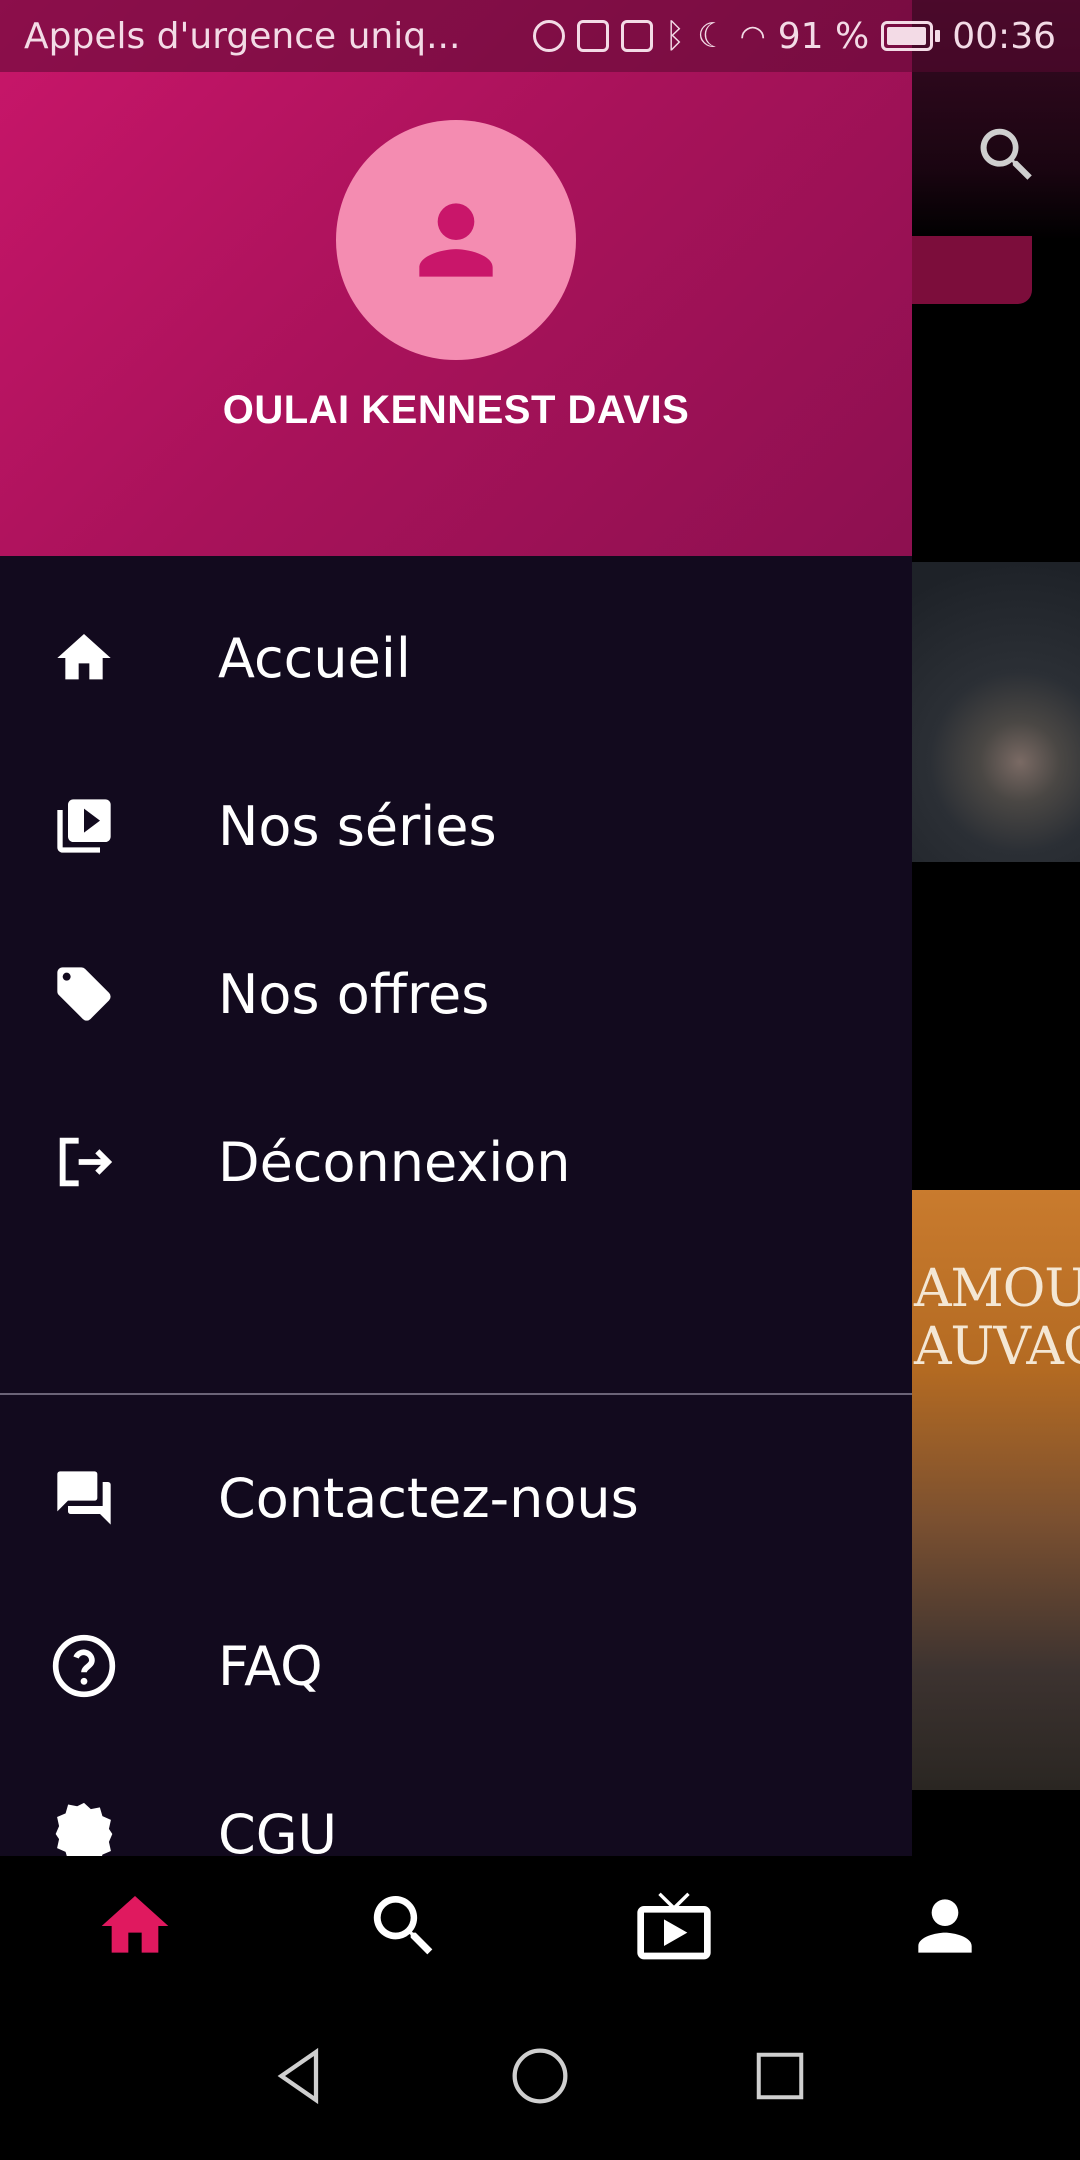  I want to click on back-icon, so click(298, 2076).